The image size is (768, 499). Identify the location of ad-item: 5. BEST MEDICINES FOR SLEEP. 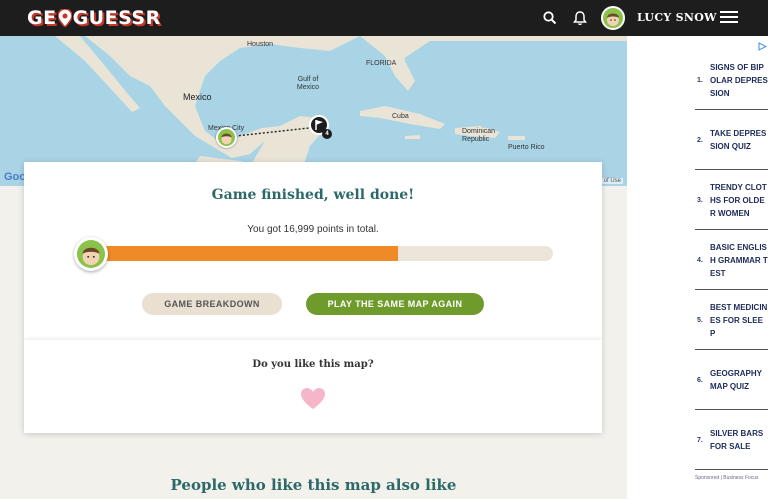
(731, 320).